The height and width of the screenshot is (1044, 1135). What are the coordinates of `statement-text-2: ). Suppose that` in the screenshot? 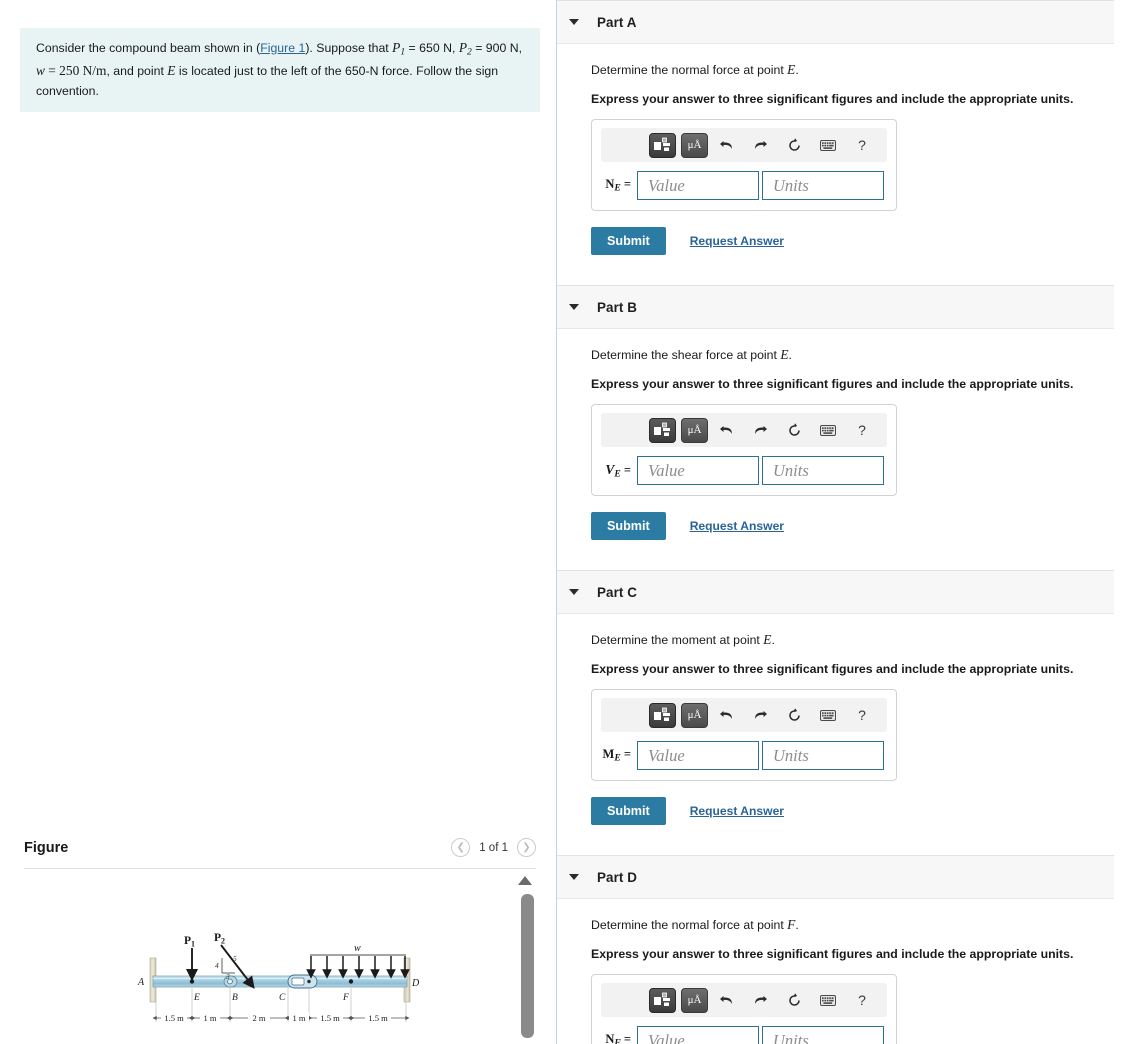 It's located at (349, 48).